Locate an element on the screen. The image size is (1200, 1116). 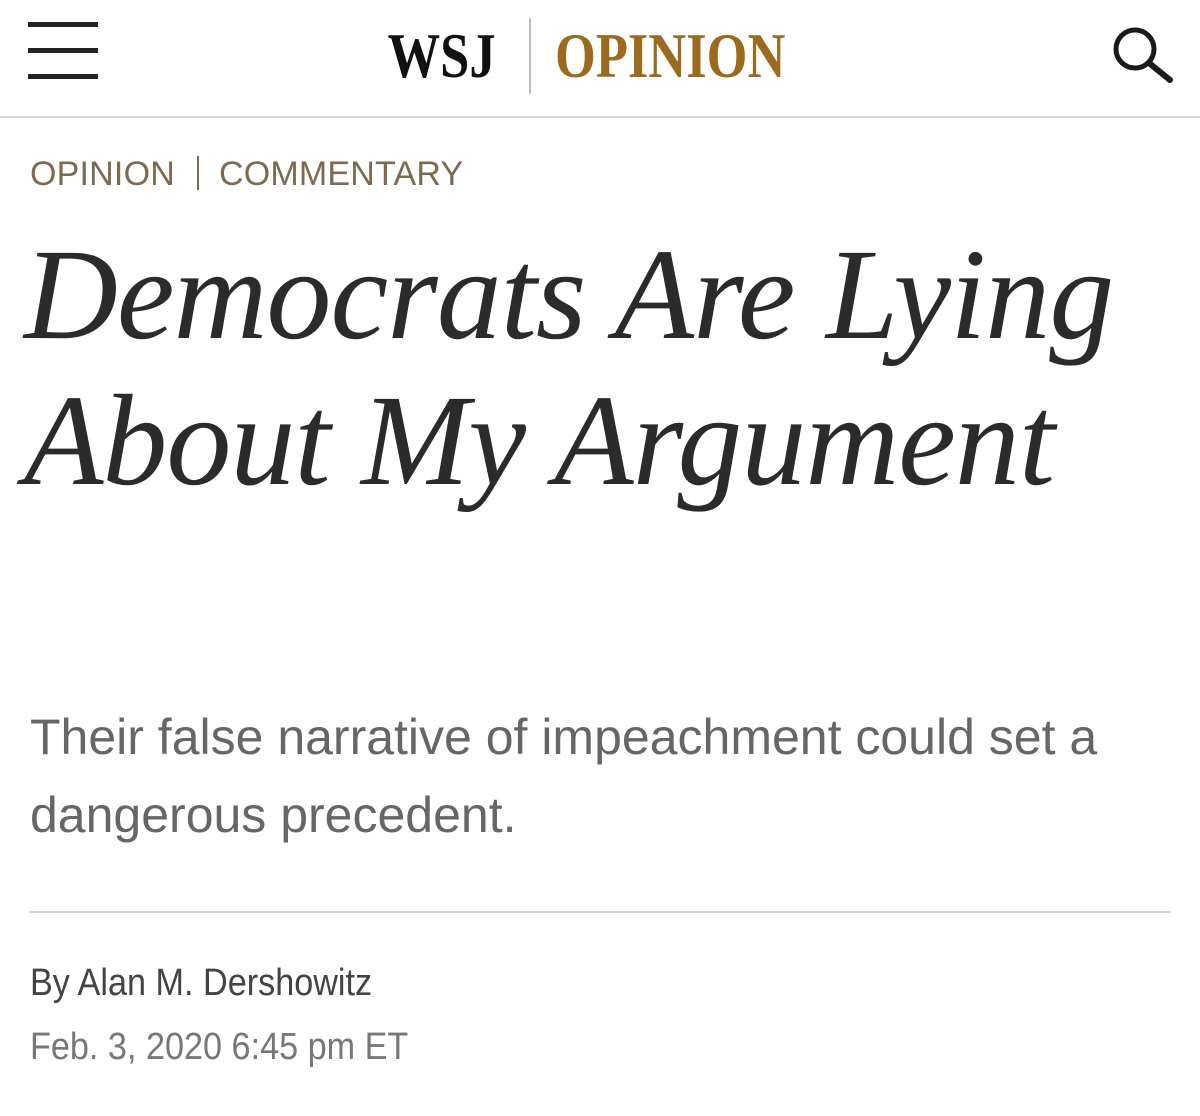
wsj-opinion-logo: WSJ OPINION is located at coordinates (600, 56).